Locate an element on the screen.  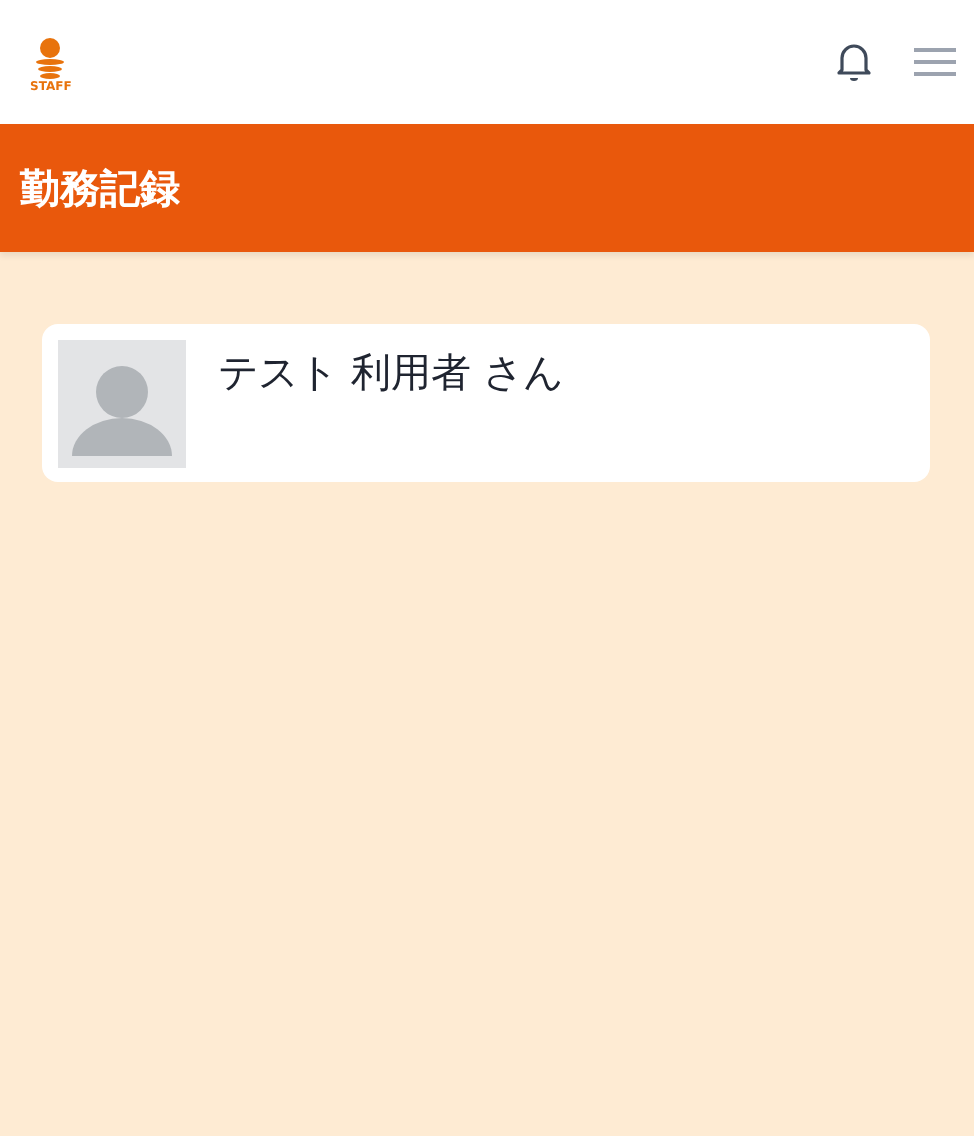
bell-icon is located at coordinates (854, 62).